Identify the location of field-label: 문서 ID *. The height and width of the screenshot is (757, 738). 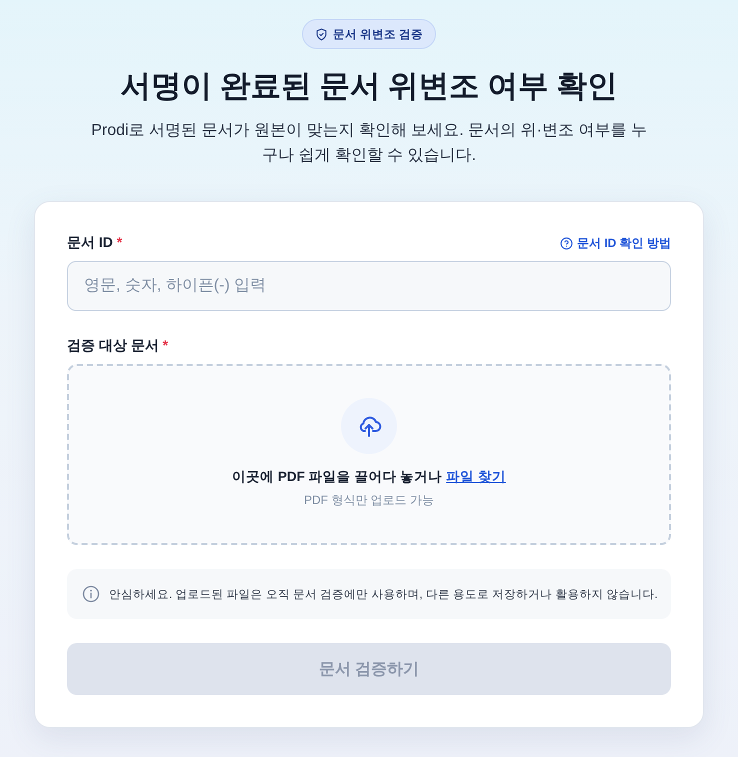
(94, 243).